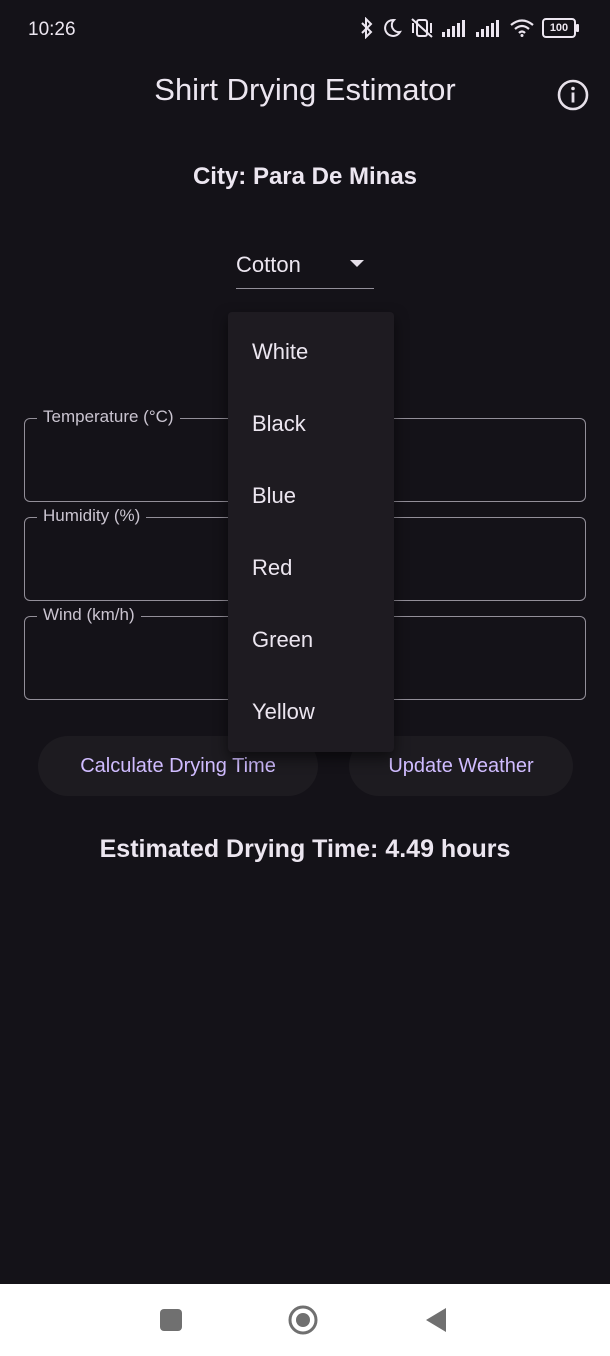 The image size is (610, 1356). Describe the element at coordinates (311, 532) in the screenshot. I see `color-dropdown-menu: White Black Blue Red Green Yellow` at that location.